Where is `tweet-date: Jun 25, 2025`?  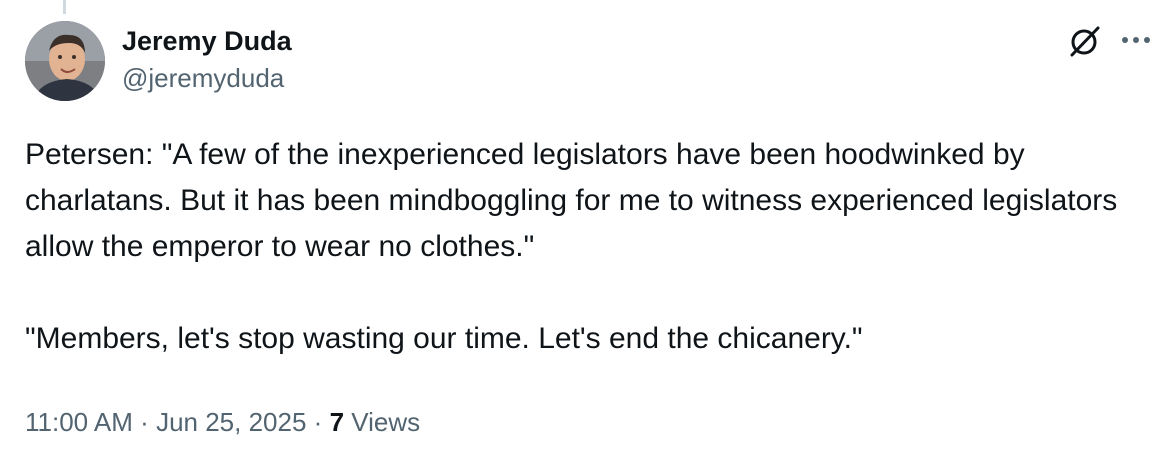 tweet-date: Jun 25, 2025 is located at coordinates (231, 422).